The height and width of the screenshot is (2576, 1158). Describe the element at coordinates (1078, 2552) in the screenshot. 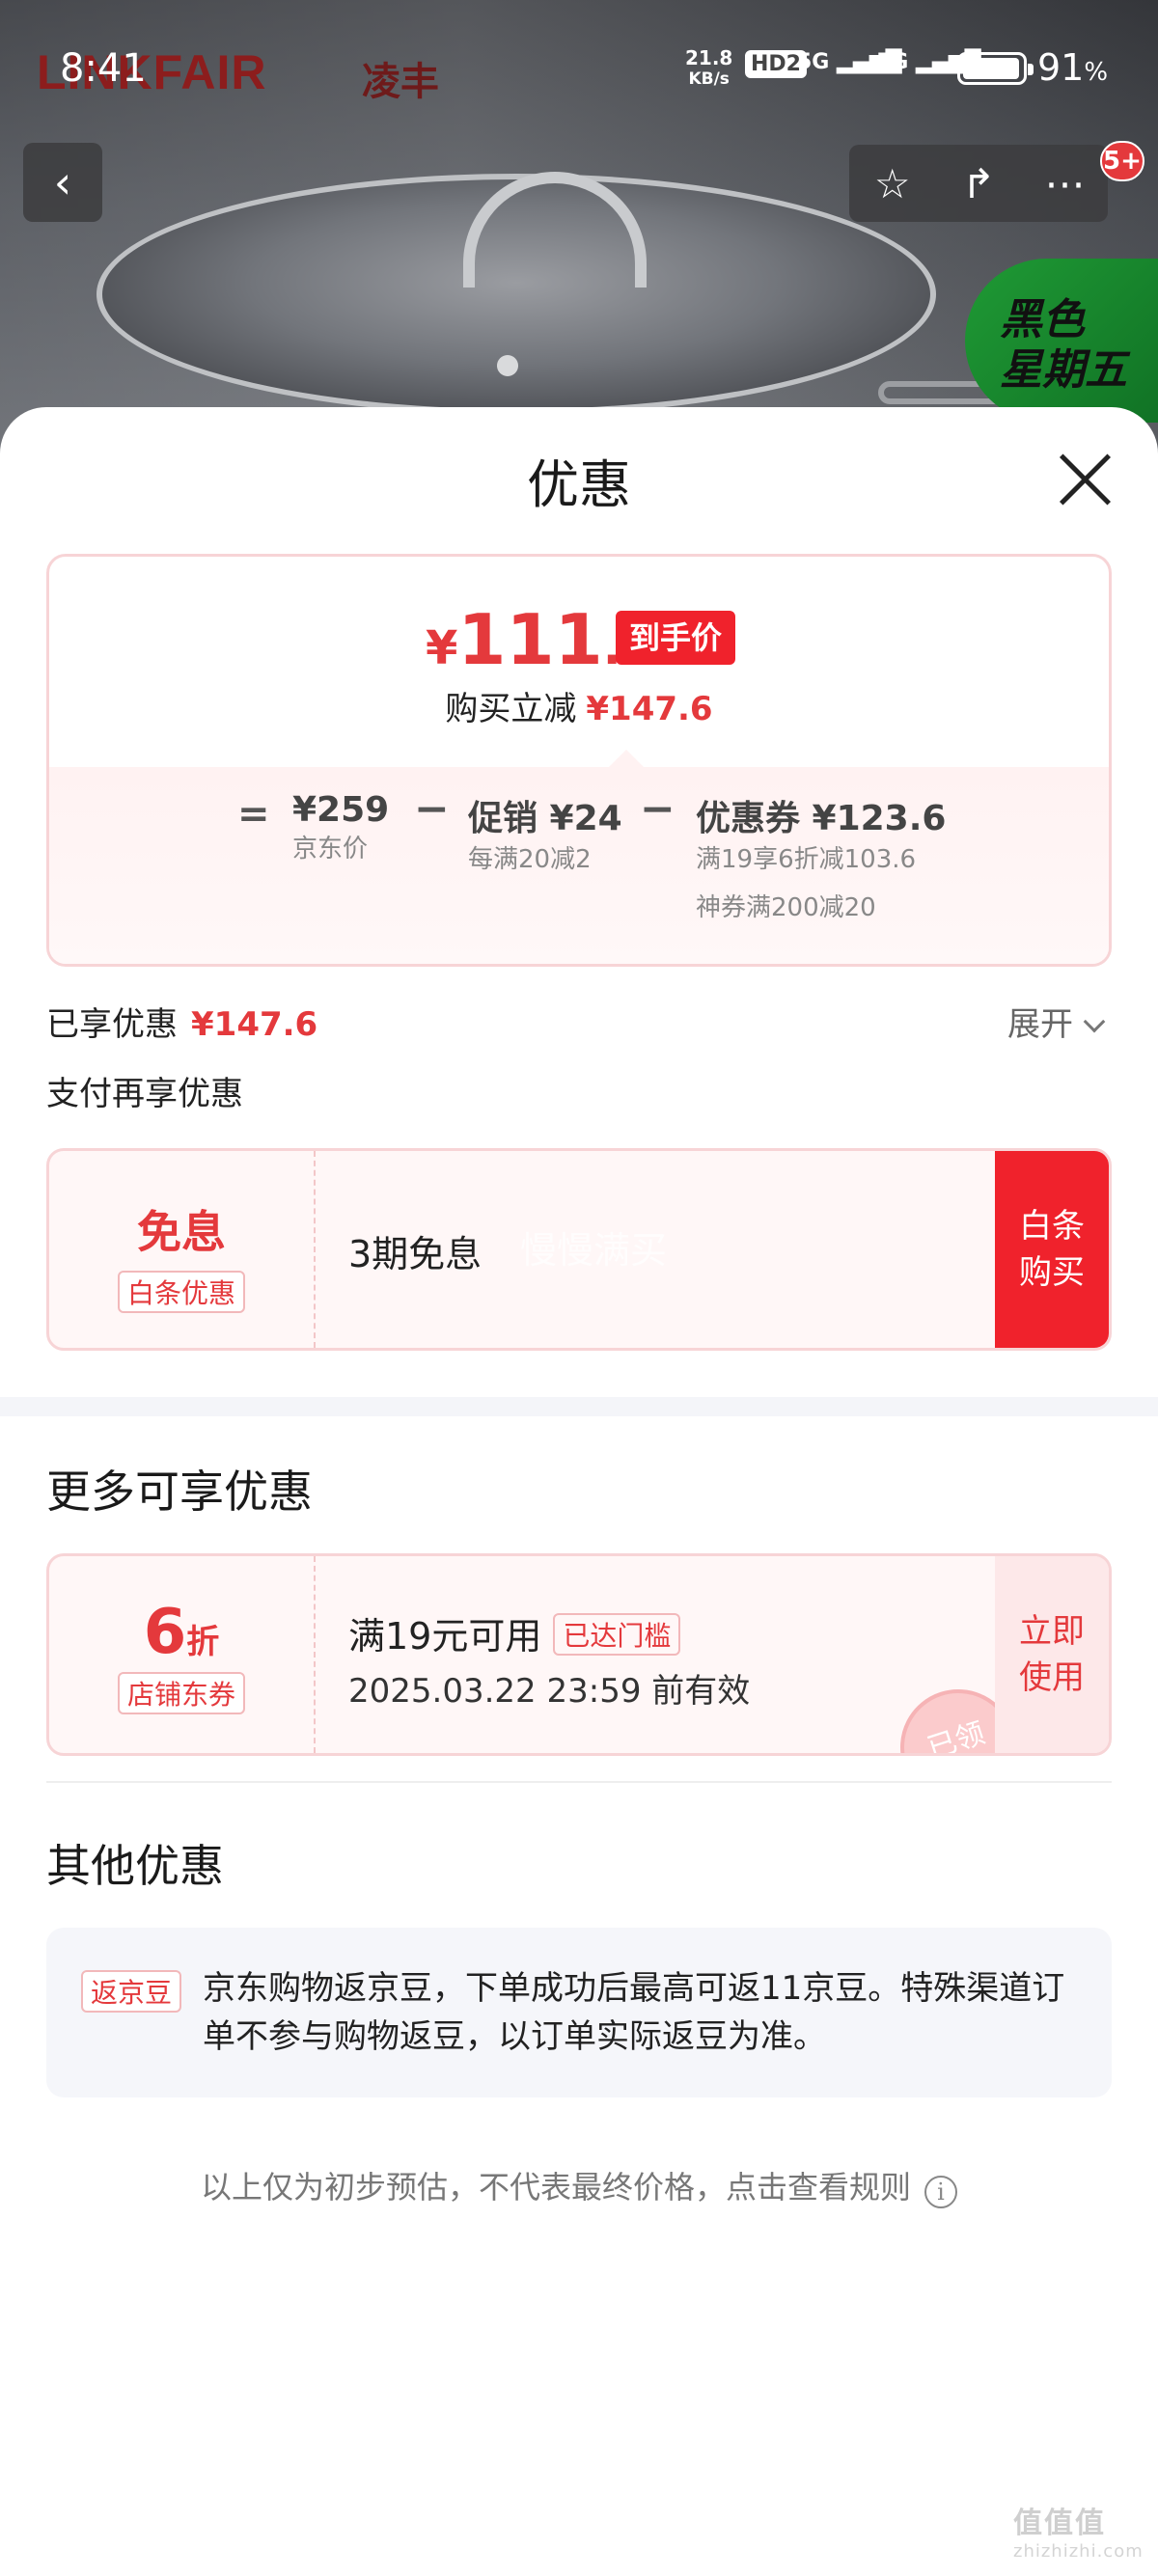

I see `watermark-site: zhizhizhi.com` at that location.